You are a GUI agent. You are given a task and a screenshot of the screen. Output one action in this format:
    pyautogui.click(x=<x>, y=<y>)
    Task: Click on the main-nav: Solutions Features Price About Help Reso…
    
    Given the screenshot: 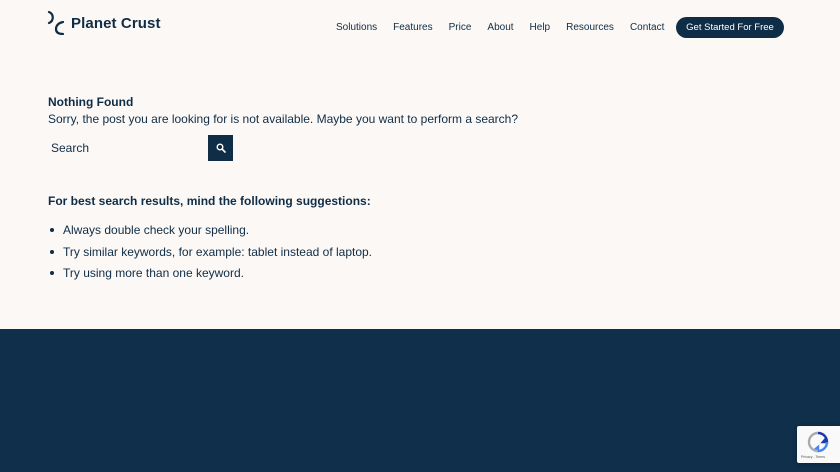 What is the action you would take?
    pyautogui.click(x=508, y=27)
    